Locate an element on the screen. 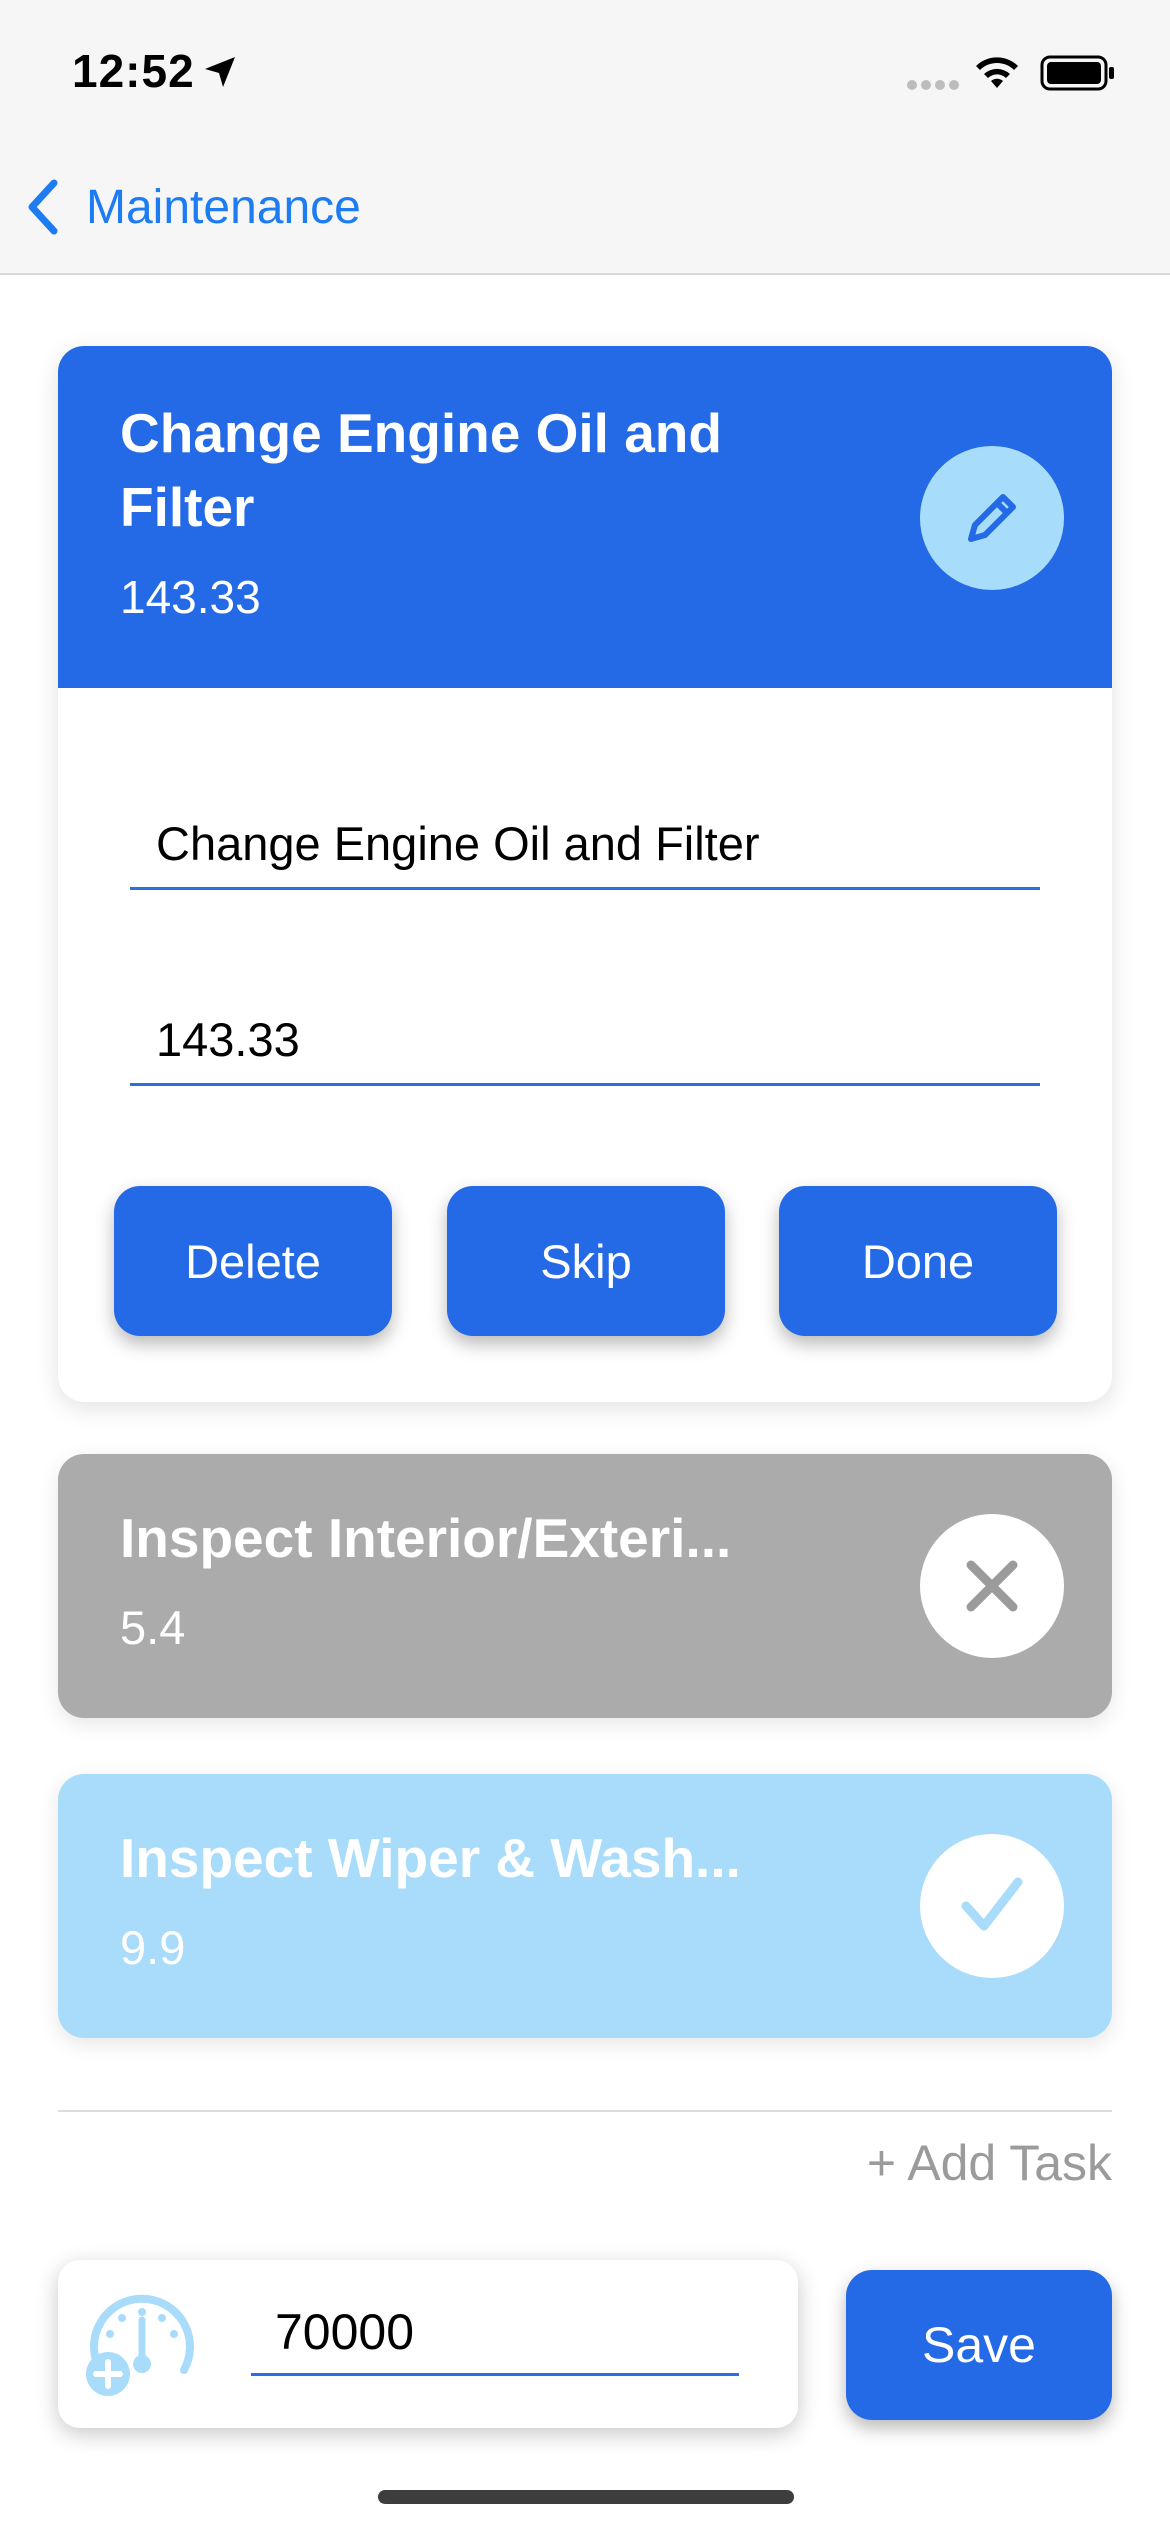  delete-button: Delete is located at coordinates (253, 1261).